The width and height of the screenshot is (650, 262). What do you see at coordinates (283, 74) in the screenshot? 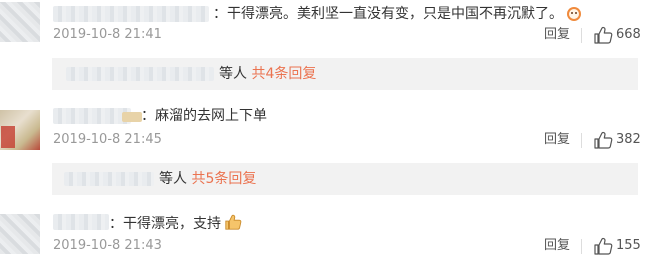
I see `view-replies-link: 共4条回复` at bounding box center [283, 74].